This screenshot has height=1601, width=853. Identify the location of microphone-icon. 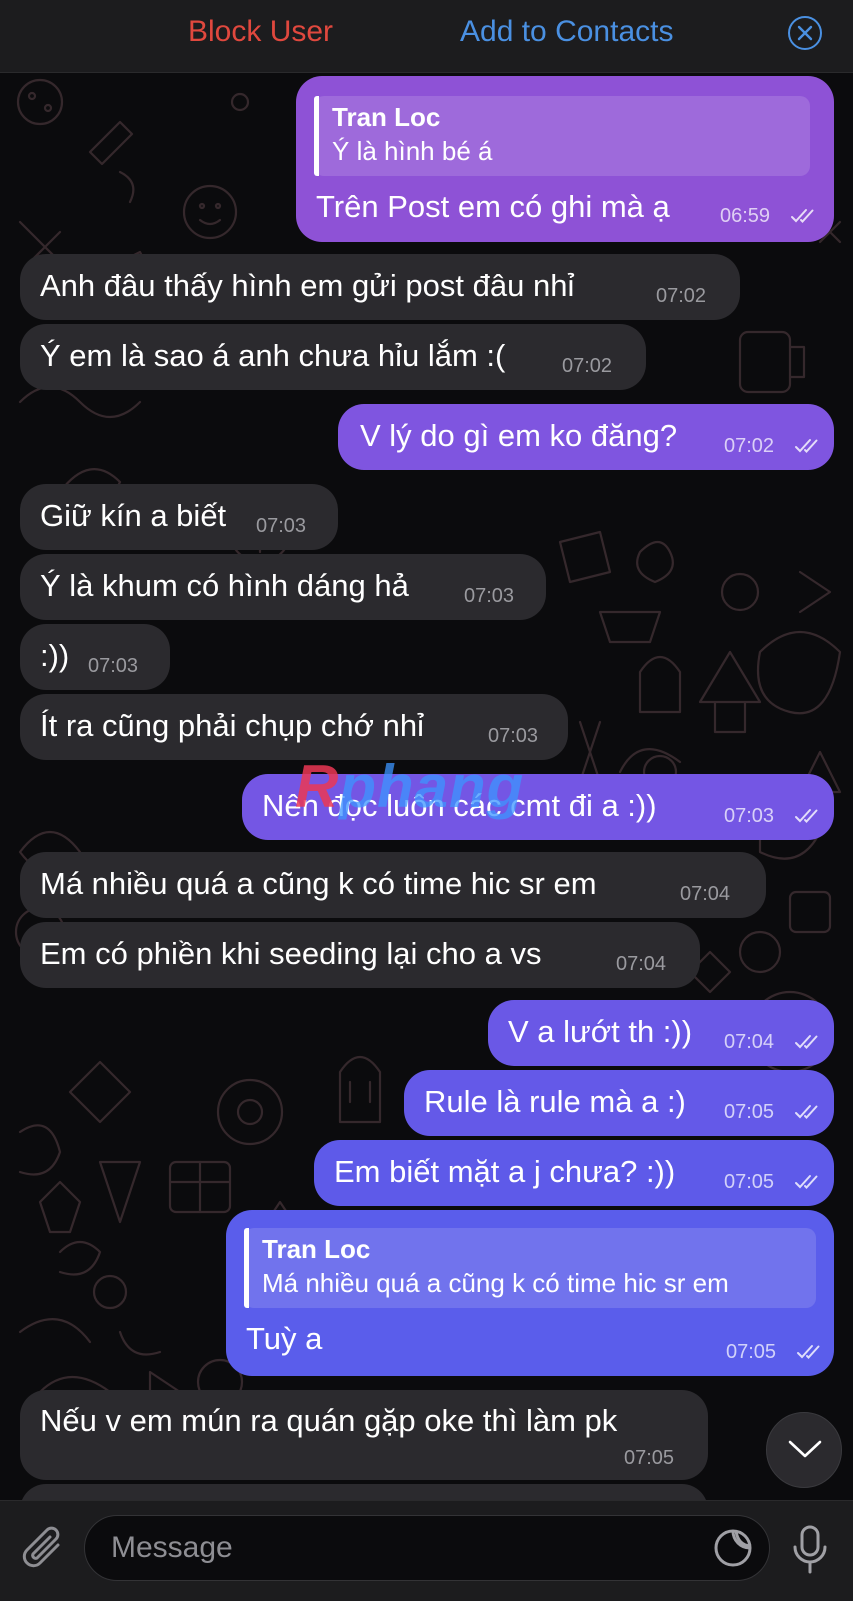
(810, 1551).